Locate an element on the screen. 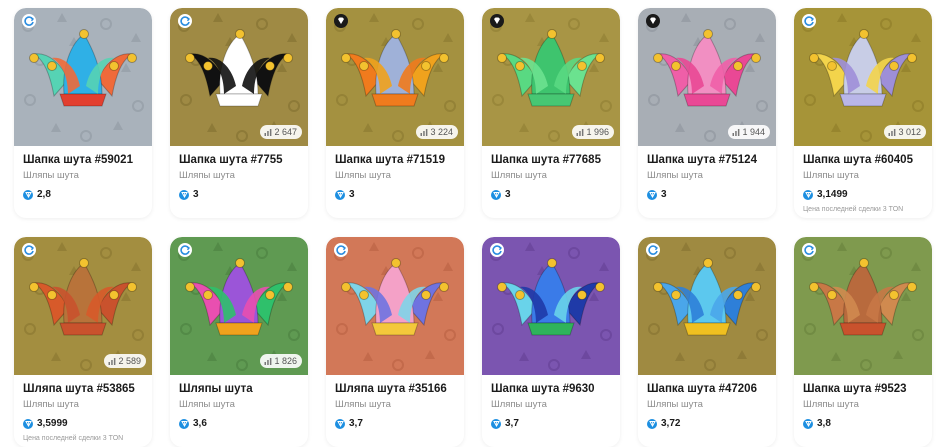  gift-price: 3,72 is located at coordinates (708, 423).